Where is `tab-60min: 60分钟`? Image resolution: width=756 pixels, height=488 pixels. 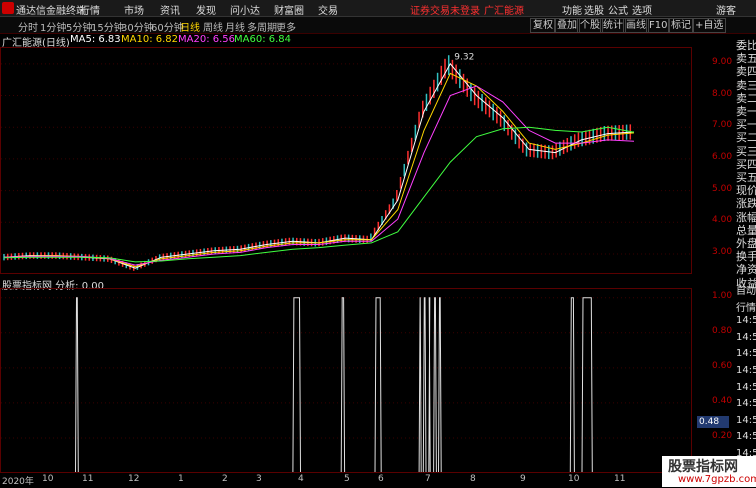
tab-60min: 60分钟 is located at coordinates (167, 26).